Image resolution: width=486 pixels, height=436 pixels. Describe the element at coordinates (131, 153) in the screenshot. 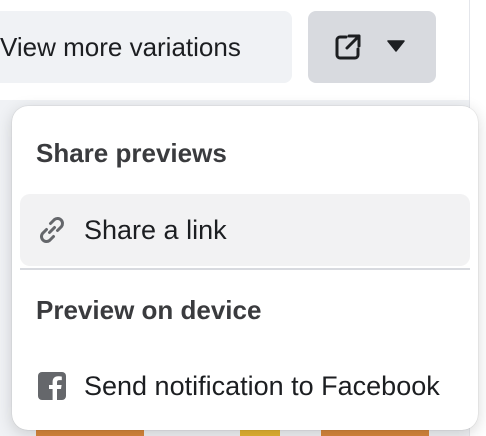

I see `section-title-share-previews: Share previews` at that location.